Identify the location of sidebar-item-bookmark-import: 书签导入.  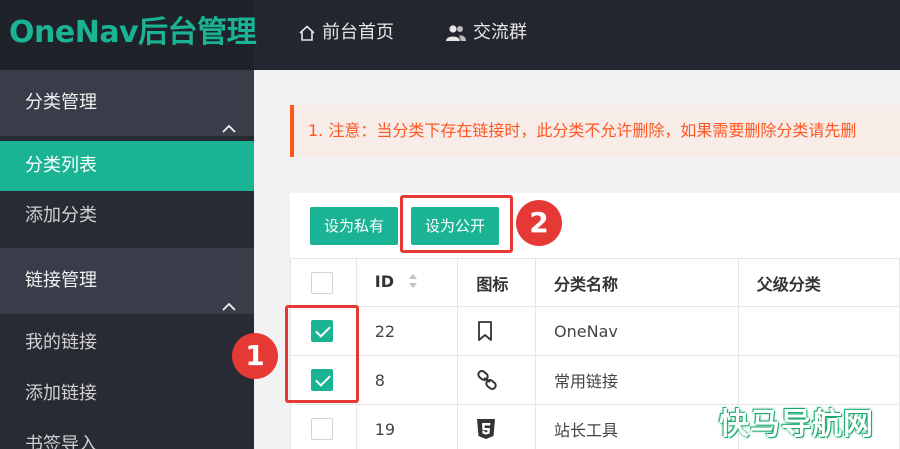
(127, 434).